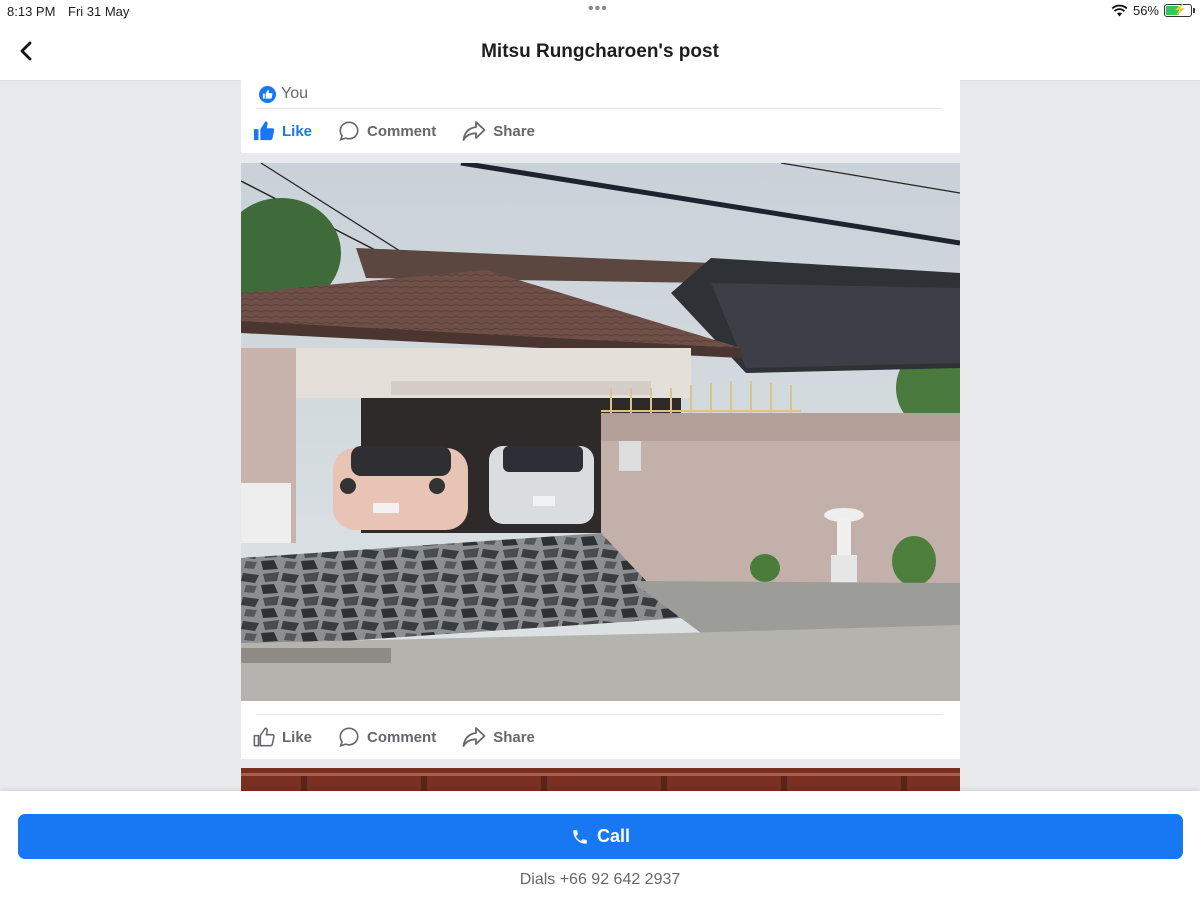 The image size is (1200, 900). What do you see at coordinates (31, 11) in the screenshot?
I see `status-time: 8:13 PM` at bounding box center [31, 11].